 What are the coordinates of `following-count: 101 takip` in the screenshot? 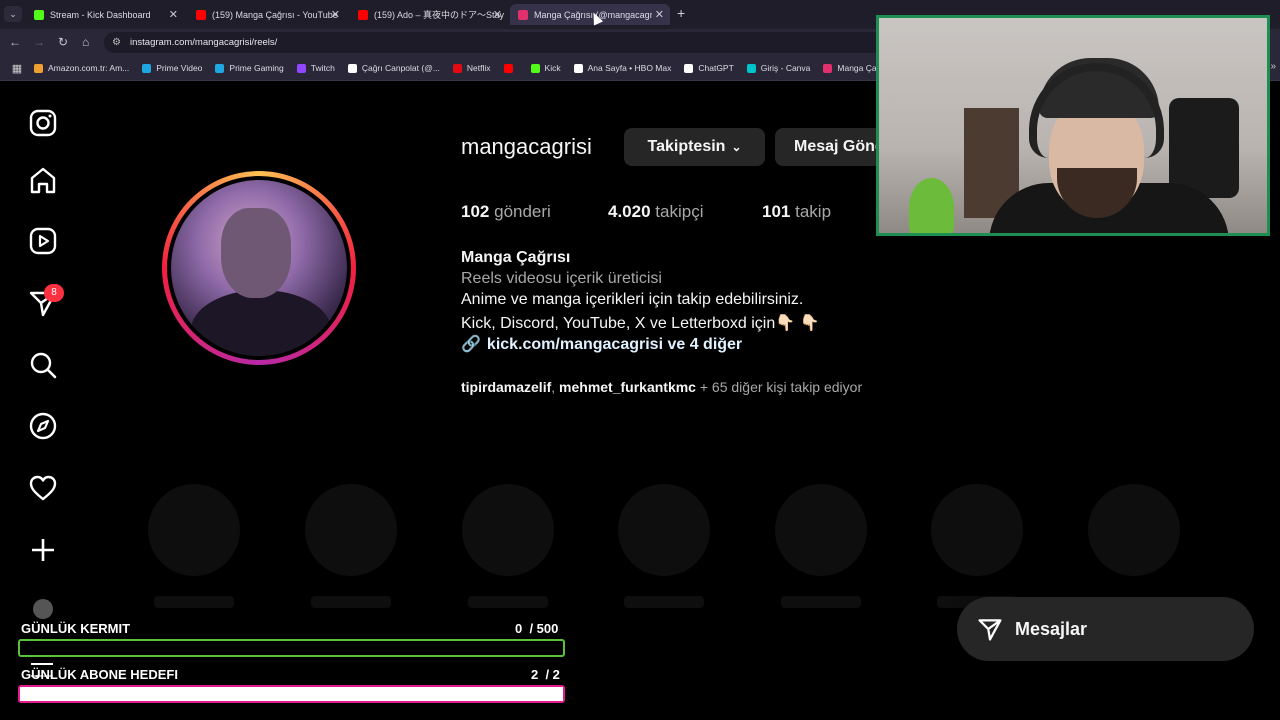 It's located at (796, 212).